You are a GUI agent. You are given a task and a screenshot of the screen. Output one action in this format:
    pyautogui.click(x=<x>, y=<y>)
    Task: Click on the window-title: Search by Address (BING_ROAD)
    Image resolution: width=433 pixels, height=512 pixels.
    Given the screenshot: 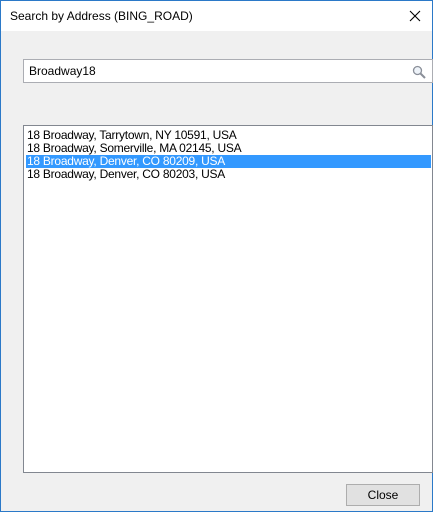 What is the action you would take?
    pyautogui.click(x=101, y=16)
    